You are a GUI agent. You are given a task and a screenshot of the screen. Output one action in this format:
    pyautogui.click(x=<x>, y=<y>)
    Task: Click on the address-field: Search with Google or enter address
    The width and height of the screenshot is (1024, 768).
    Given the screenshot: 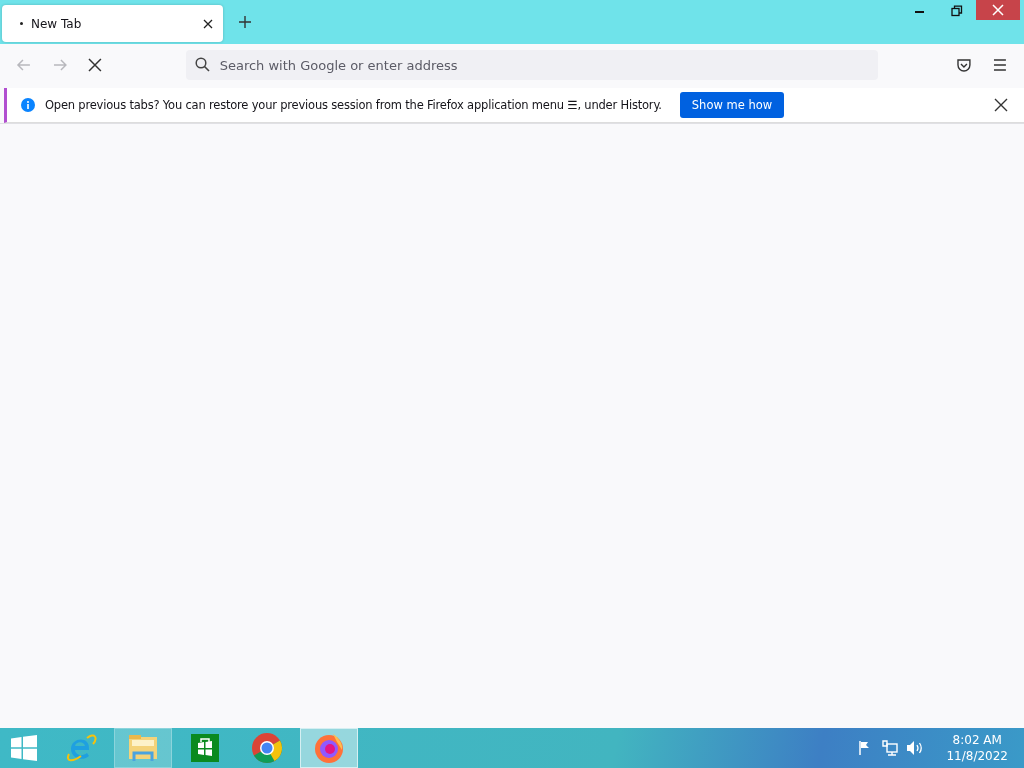 What is the action you would take?
    pyautogui.click(x=532, y=65)
    